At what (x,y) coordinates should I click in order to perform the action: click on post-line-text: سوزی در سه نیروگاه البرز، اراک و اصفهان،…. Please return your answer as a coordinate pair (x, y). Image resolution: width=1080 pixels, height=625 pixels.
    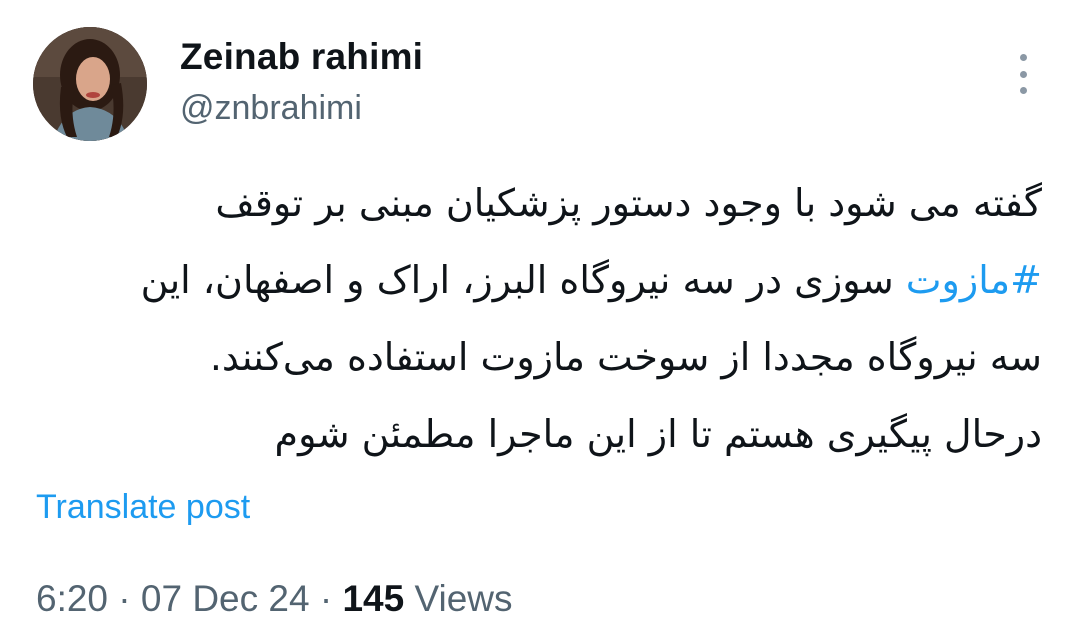
    Looking at the image, I should click on (523, 280).